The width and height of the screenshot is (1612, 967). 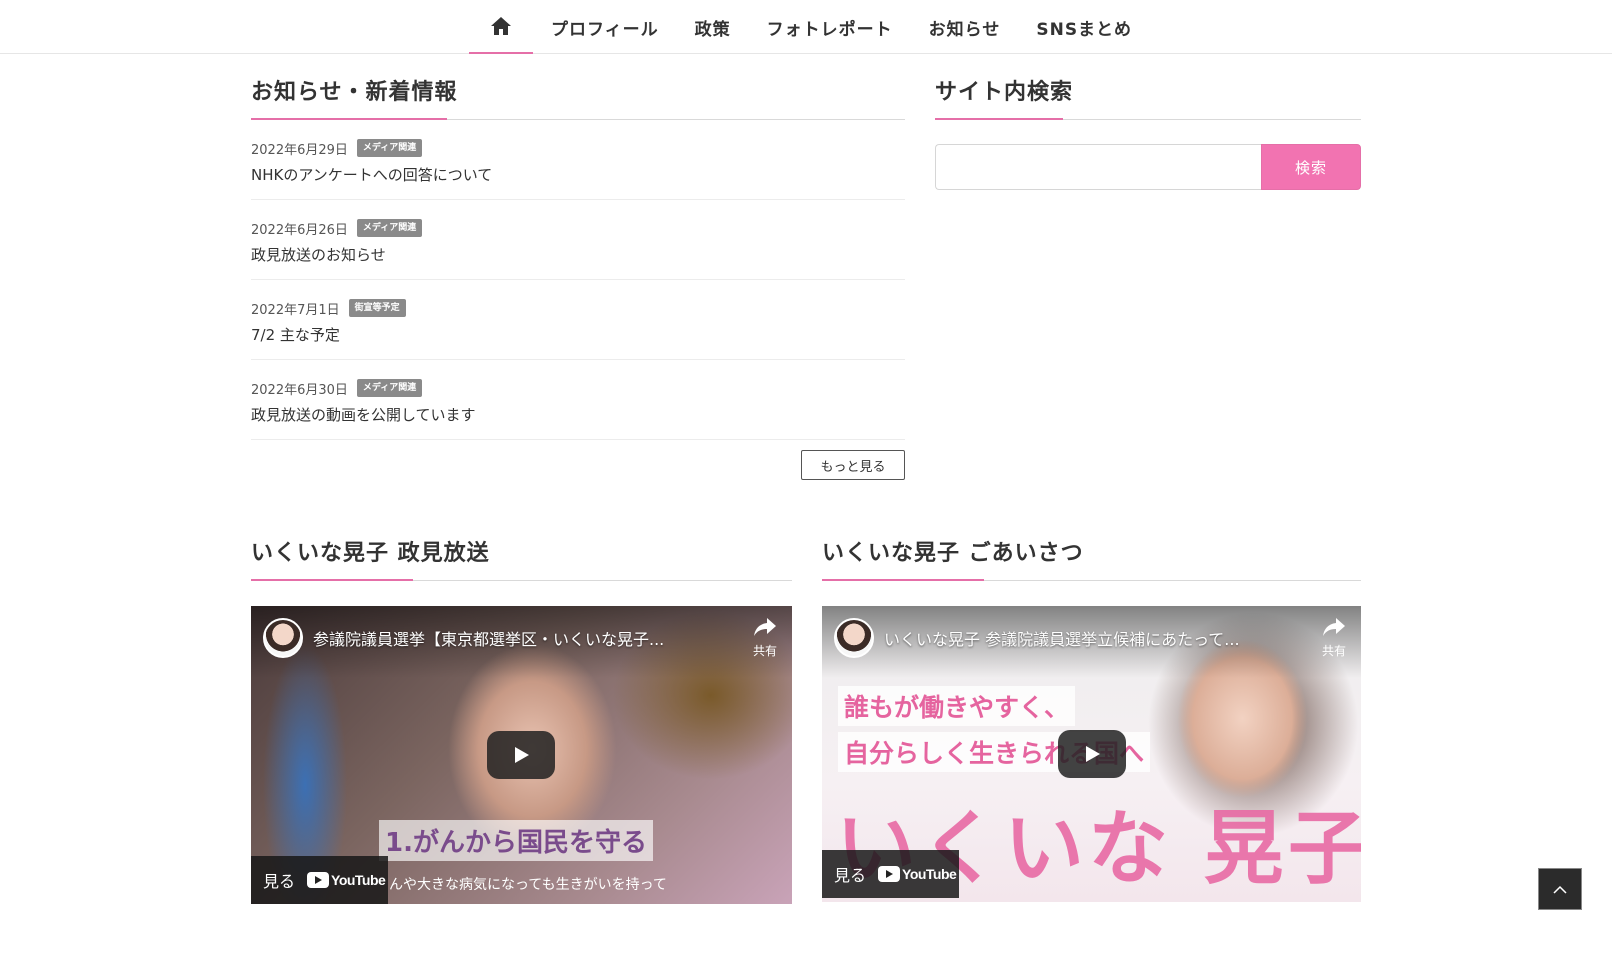 I want to click on nav-menu: プロフィール 政策 フォトレポート お知らせ SNSまとめ, so click(x=809, y=27).